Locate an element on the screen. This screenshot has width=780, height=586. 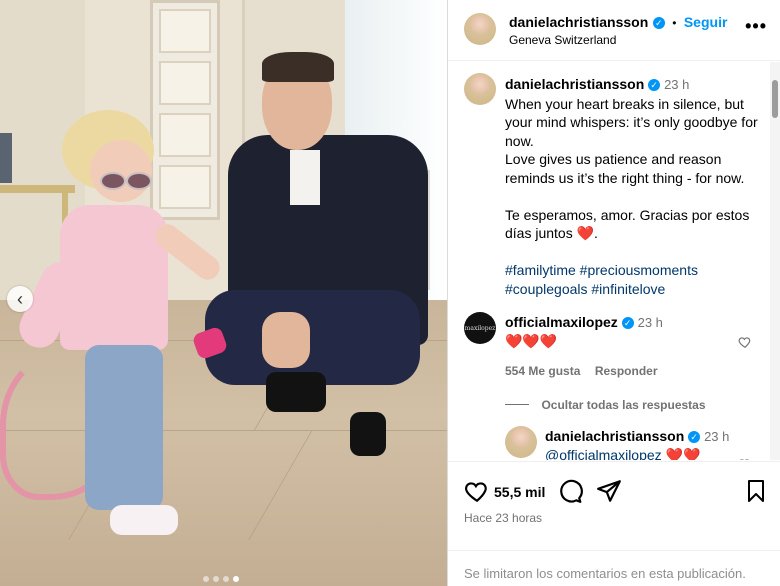
commenter-avatar: maxilopez is located at coordinates (480, 328).